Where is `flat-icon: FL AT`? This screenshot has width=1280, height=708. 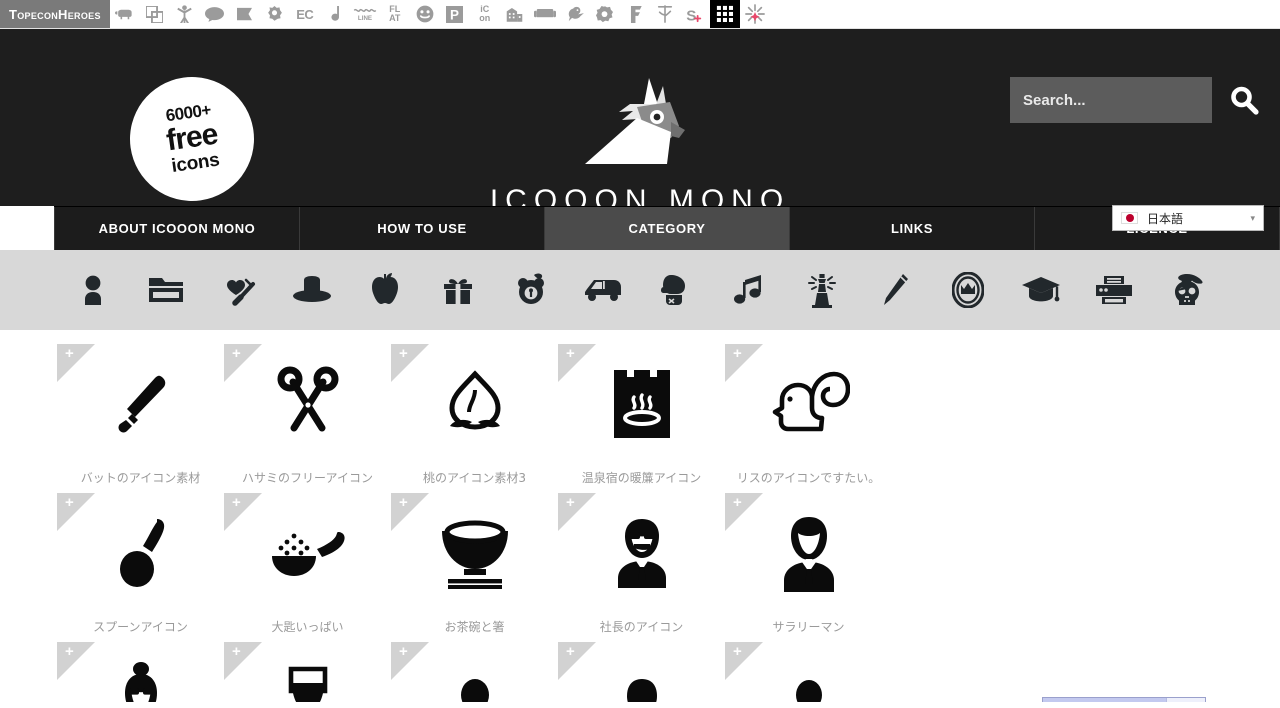 flat-icon: FL AT is located at coordinates (395, 14).